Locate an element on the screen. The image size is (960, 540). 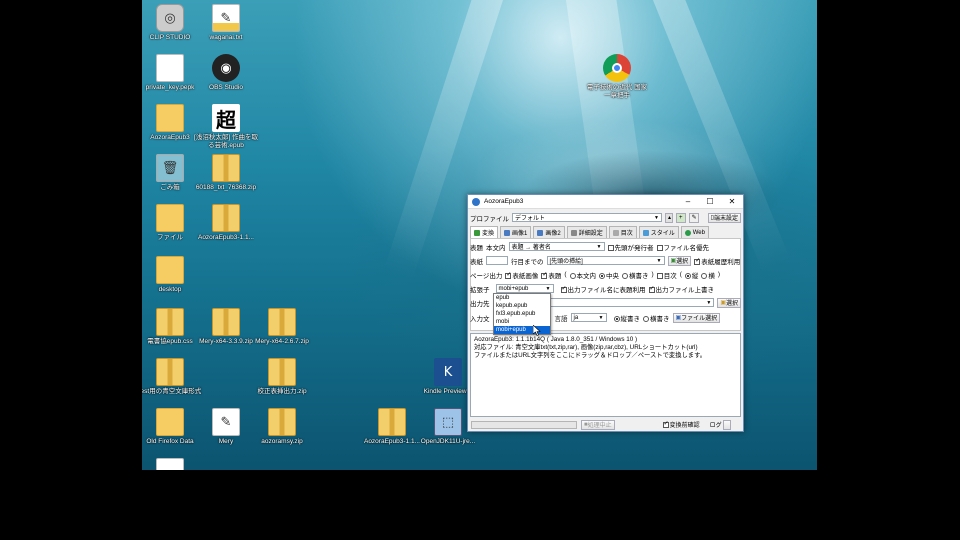
desktop-icon-epub-css: 電書協epub.css is located at coordinates (172, 327).